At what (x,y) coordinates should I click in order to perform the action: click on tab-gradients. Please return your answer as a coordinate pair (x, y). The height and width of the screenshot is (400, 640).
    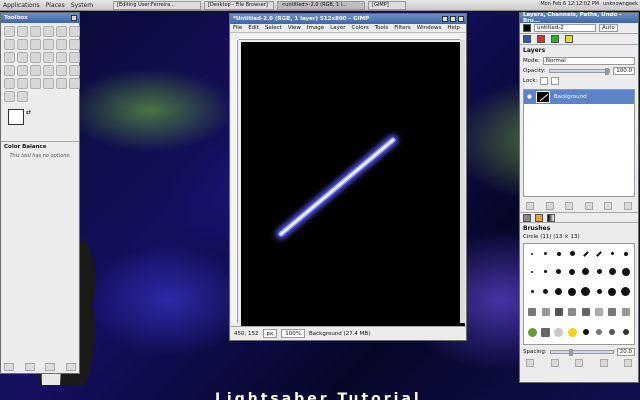
    Looking at the image, I should click on (551, 217).